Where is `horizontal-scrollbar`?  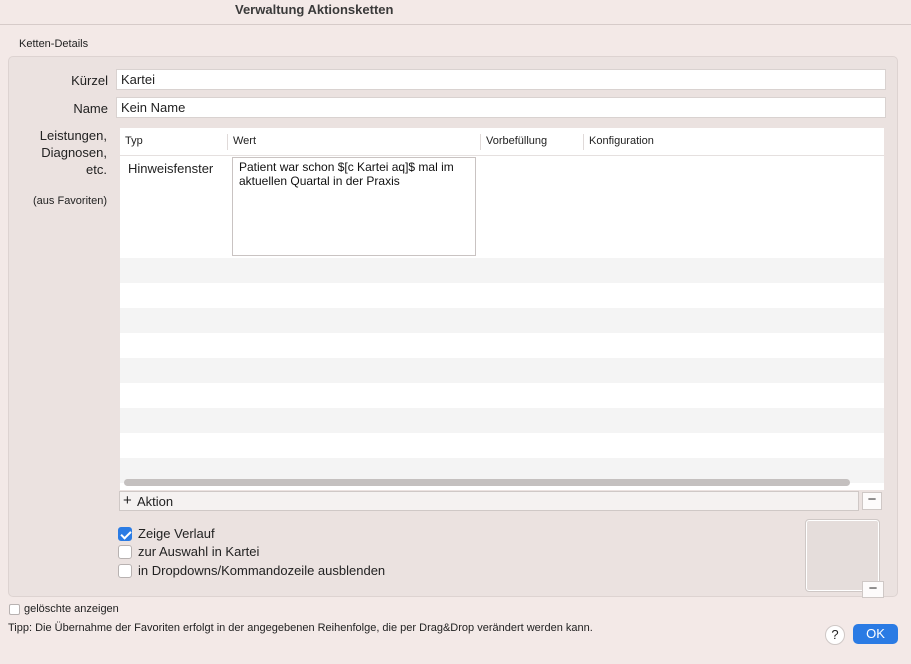
horizontal-scrollbar is located at coordinates (487, 482).